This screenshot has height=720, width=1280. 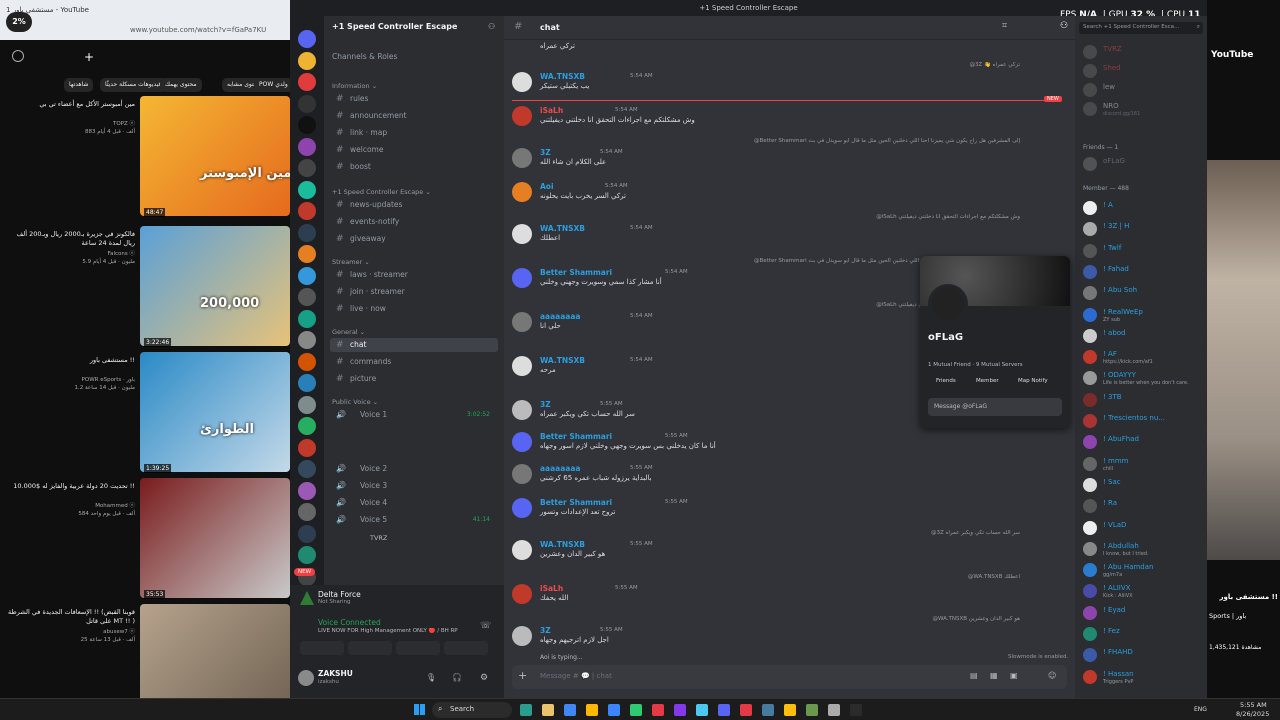 What do you see at coordinates (419, 709) in the screenshot?
I see `start-icon` at bounding box center [419, 709].